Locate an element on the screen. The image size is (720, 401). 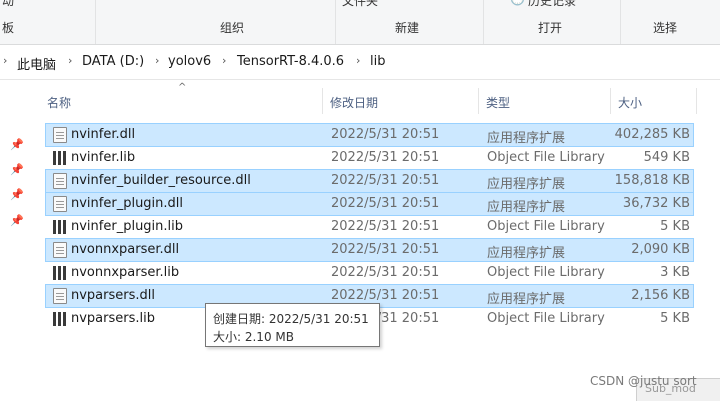
file-name: nvinfer_plugin.dll is located at coordinates (127, 203).